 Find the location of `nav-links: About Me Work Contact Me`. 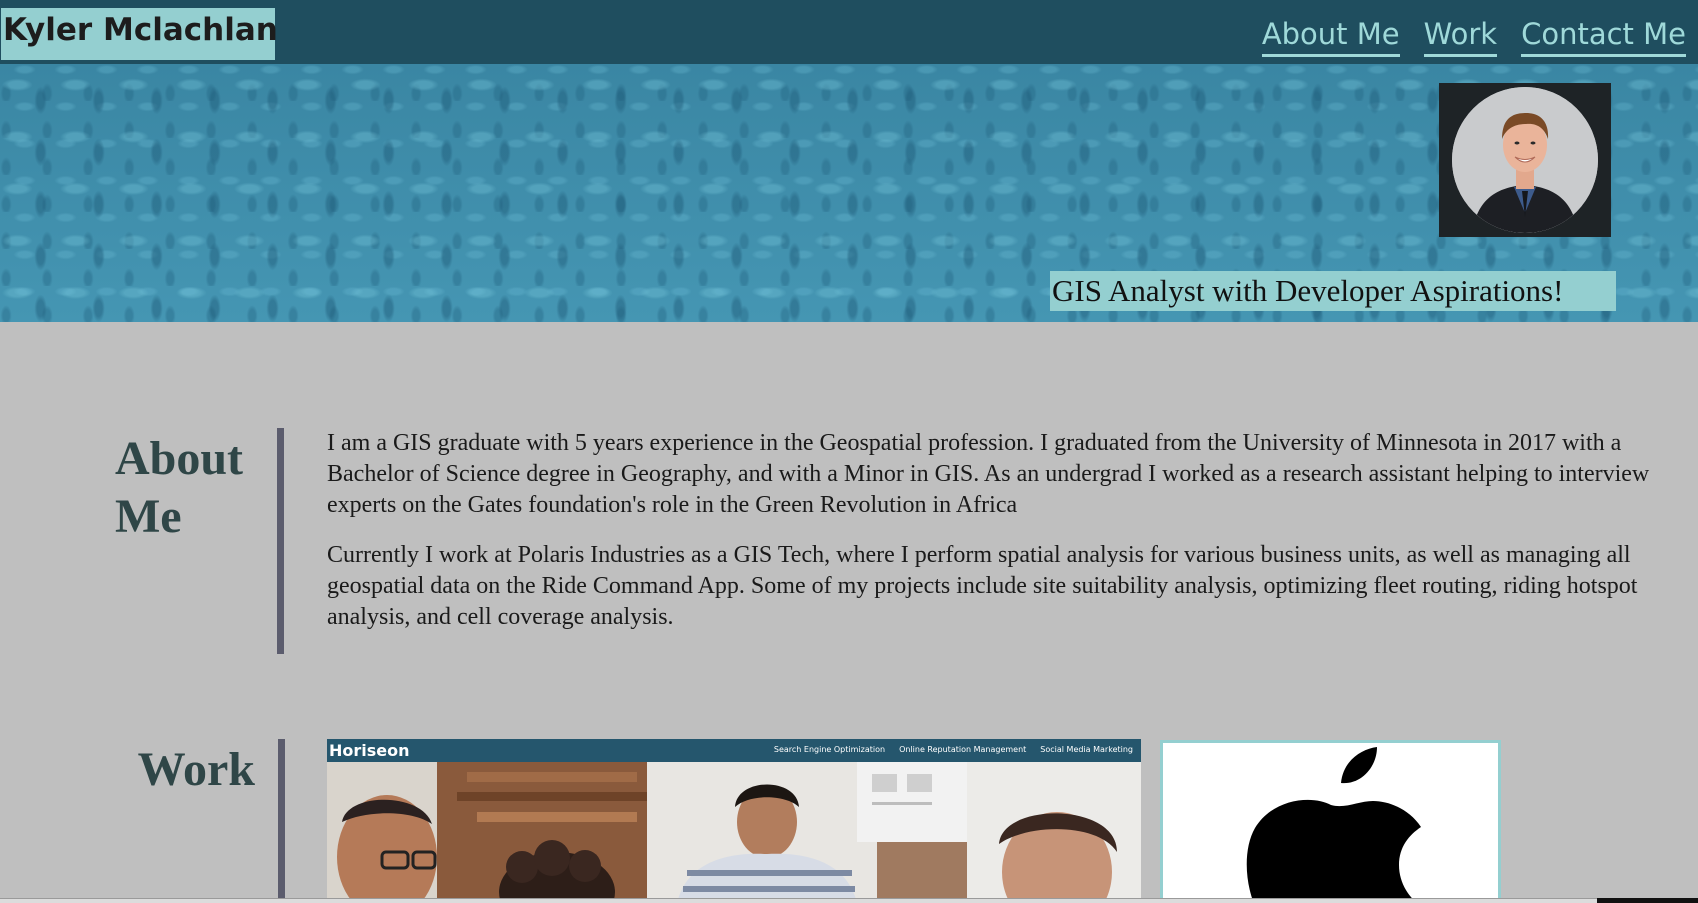

nav-links: About Me Work Contact Me is located at coordinates (1473, 35).